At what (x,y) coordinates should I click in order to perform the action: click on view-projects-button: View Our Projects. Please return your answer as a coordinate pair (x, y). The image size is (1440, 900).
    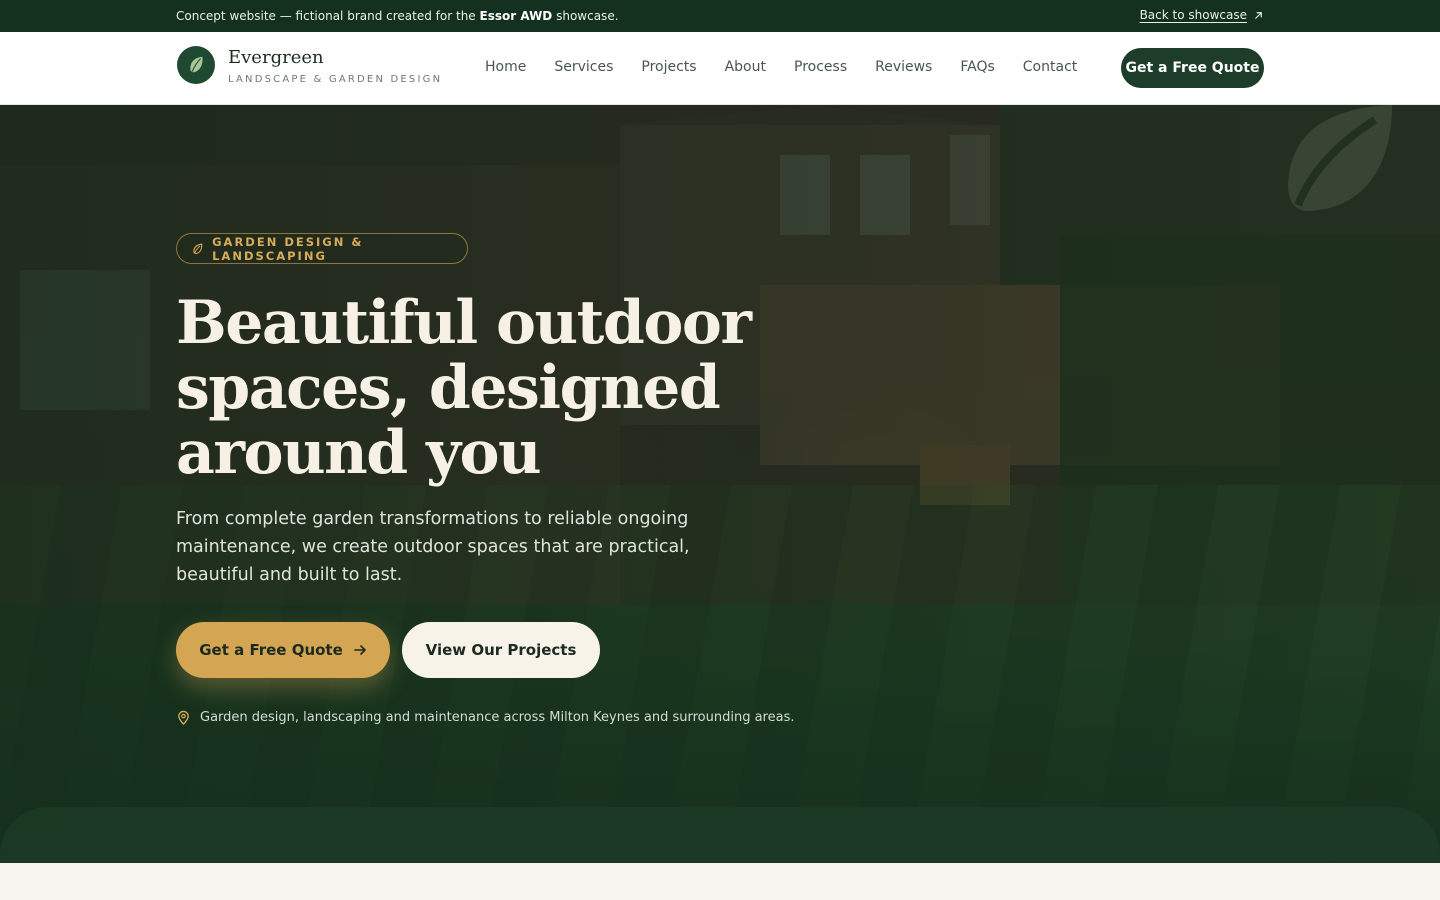
    Looking at the image, I should click on (501, 650).